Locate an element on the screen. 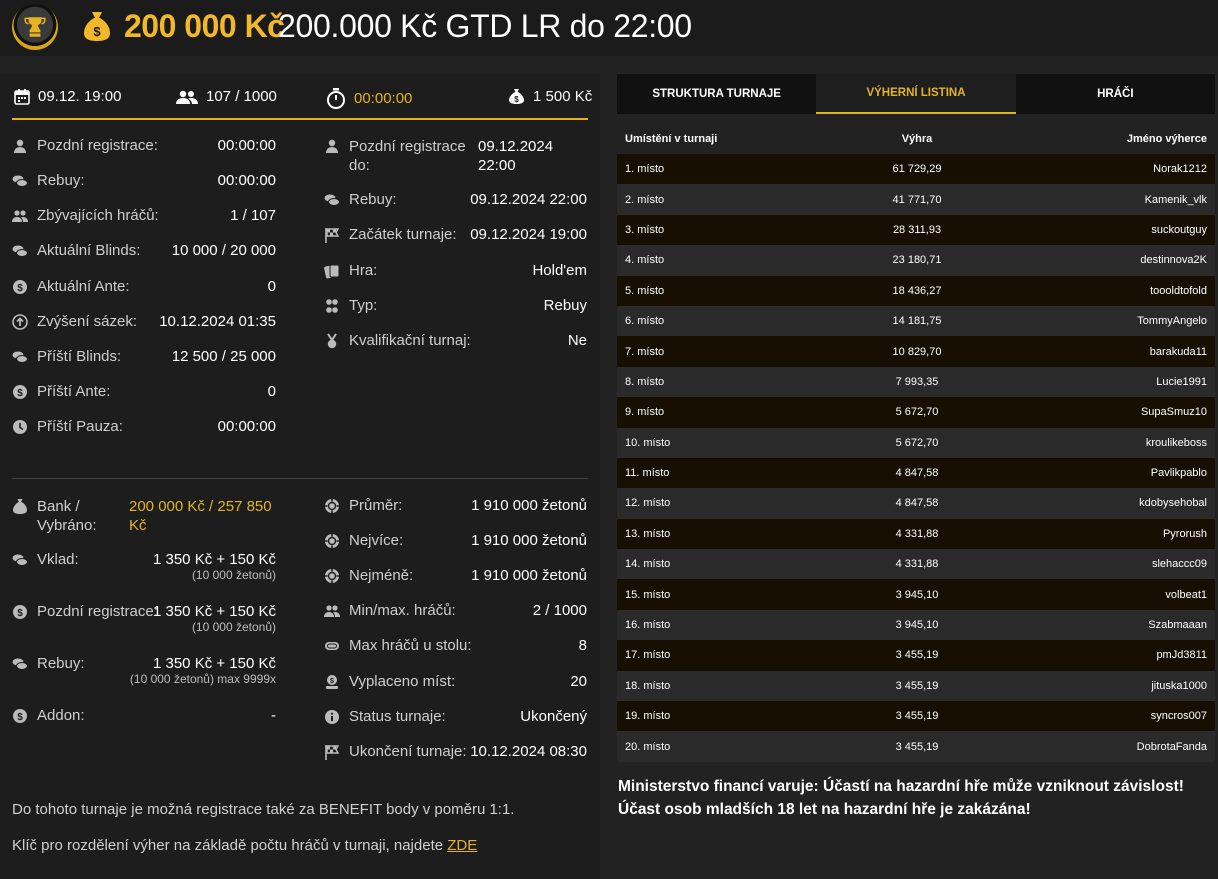 Image resolution: width=1218 pixels, height=879 pixels. info-row-next-ante: $ Příští Ante: 0 is located at coordinates (144, 391).